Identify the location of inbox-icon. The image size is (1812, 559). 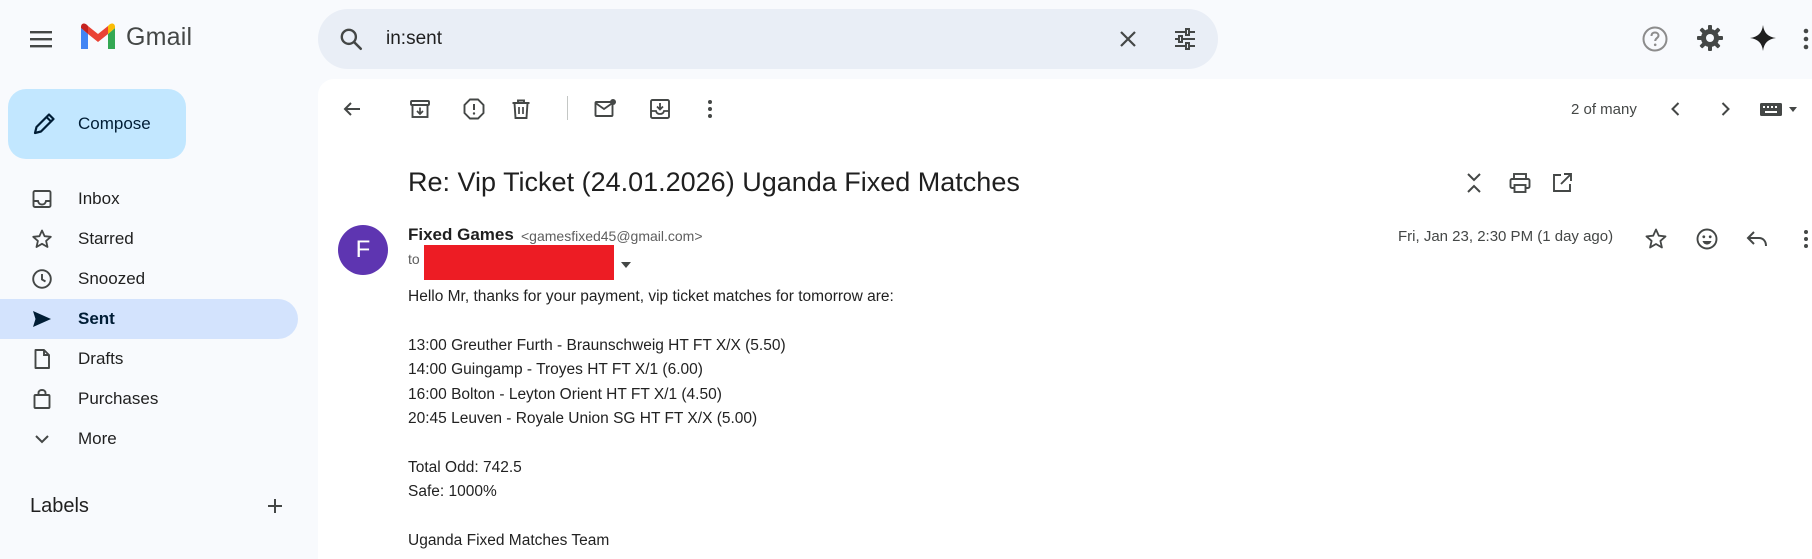
(42, 199).